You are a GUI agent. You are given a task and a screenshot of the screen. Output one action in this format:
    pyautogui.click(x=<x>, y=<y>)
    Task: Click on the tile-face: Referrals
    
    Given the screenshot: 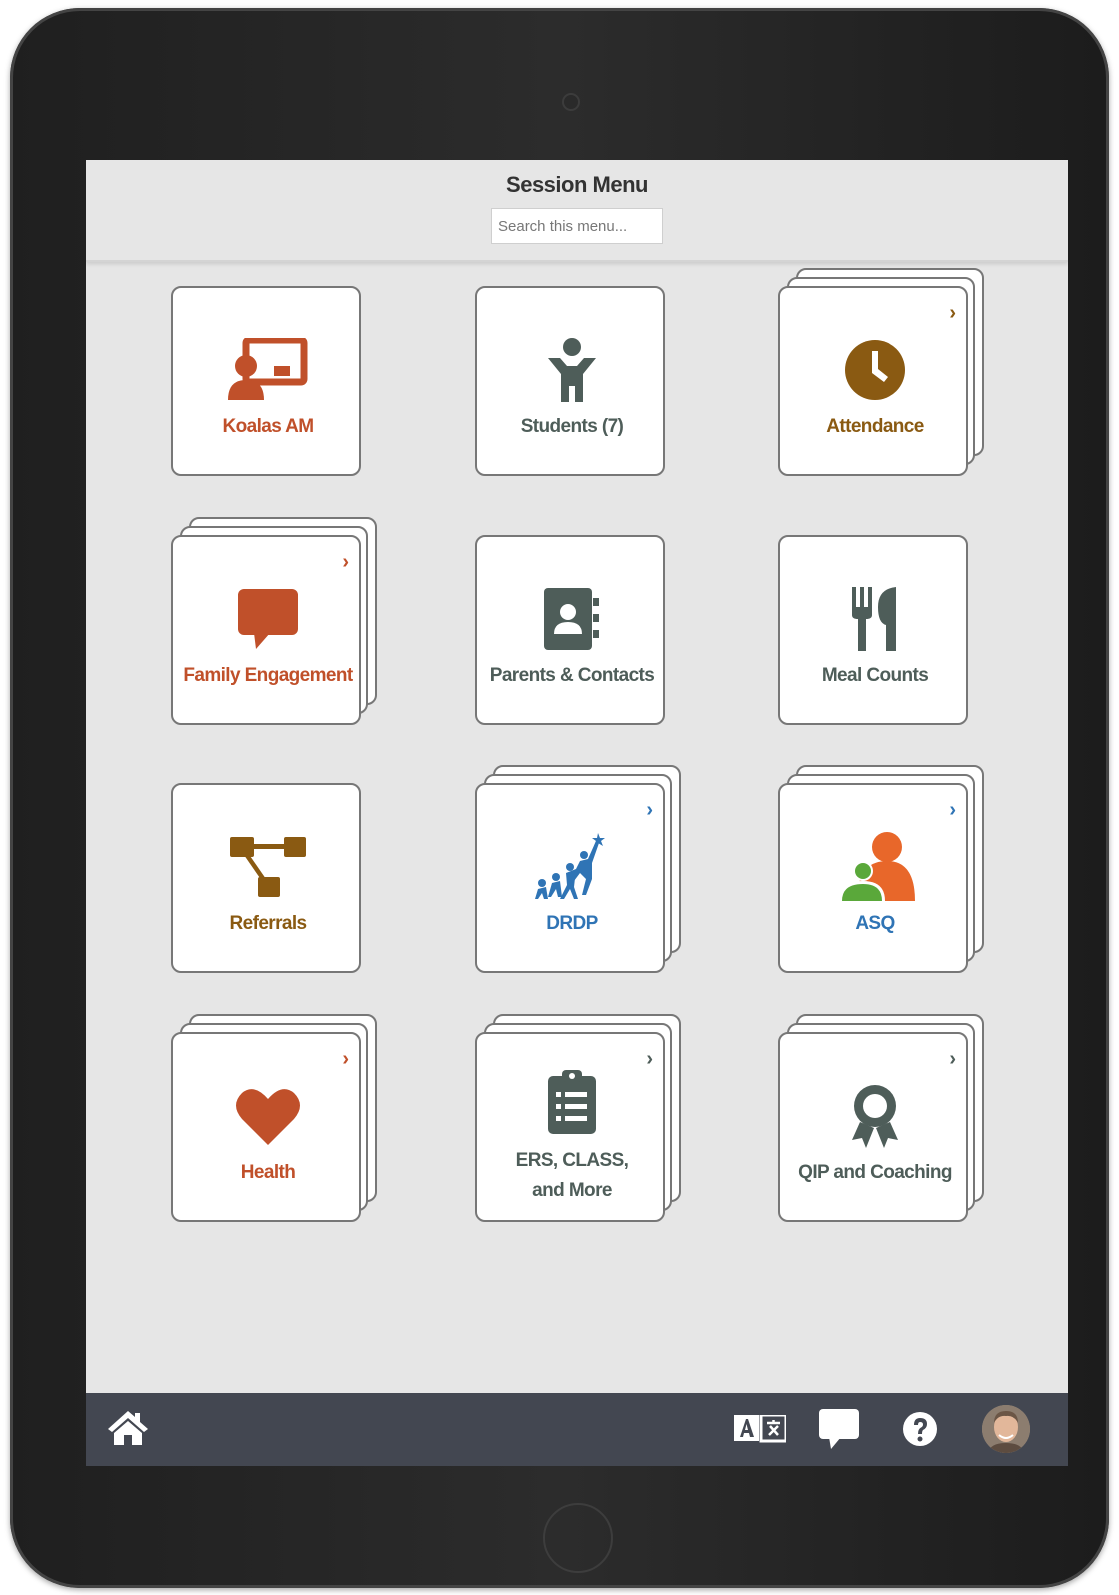 What is the action you would take?
    pyautogui.click(x=266, y=878)
    